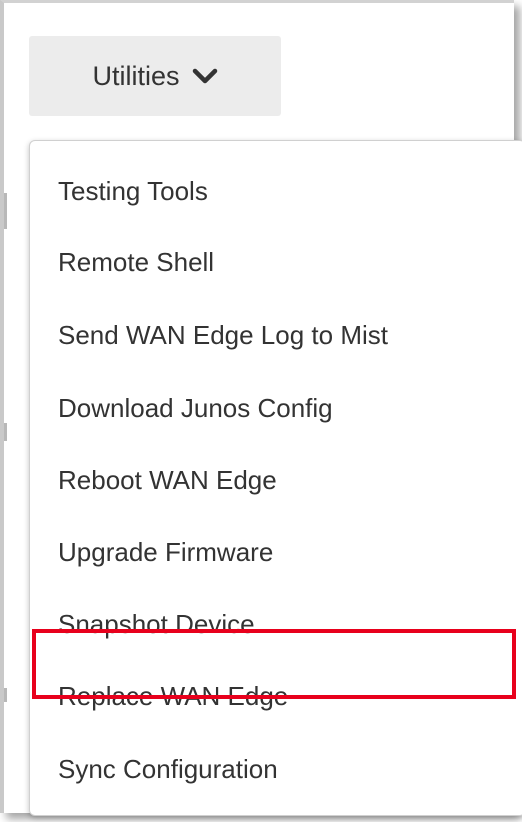  I want to click on menu-item-sync-configuration: Sync Configuration, so click(276, 769).